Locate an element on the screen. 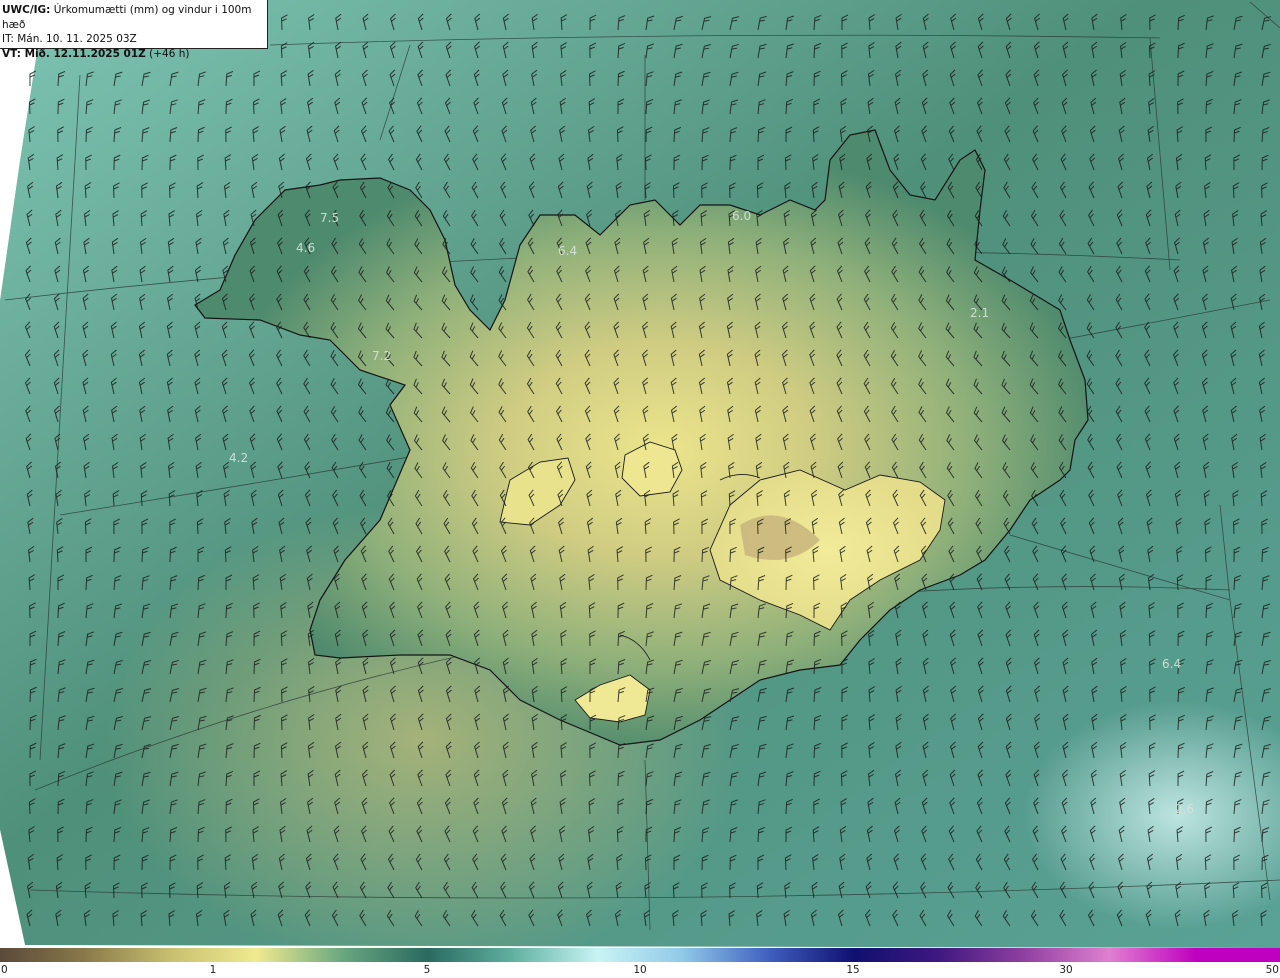 The width and height of the screenshot is (1280, 978). valid-line: VT: Mið. 12.11.2025 01Z (+46 h) is located at coordinates (134, 54).